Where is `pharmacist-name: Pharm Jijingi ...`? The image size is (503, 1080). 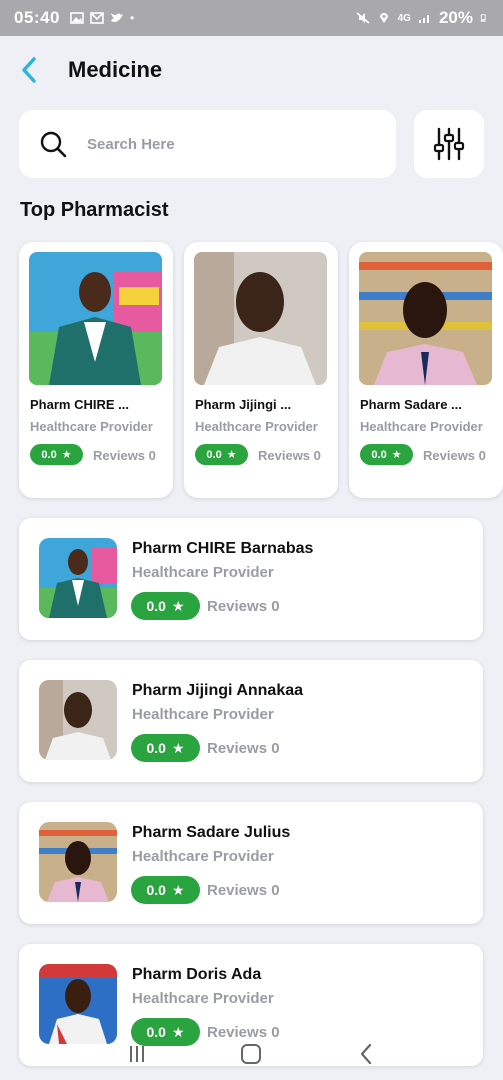 pharmacist-name: Pharm Jijingi ... is located at coordinates (243, 404).